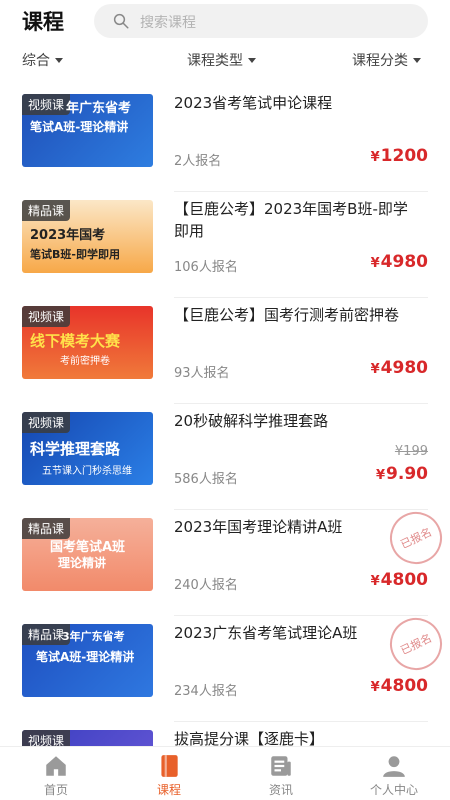 The image size is (450, 800). I want to click on course-price: ¥9.90, so click(402, 474).